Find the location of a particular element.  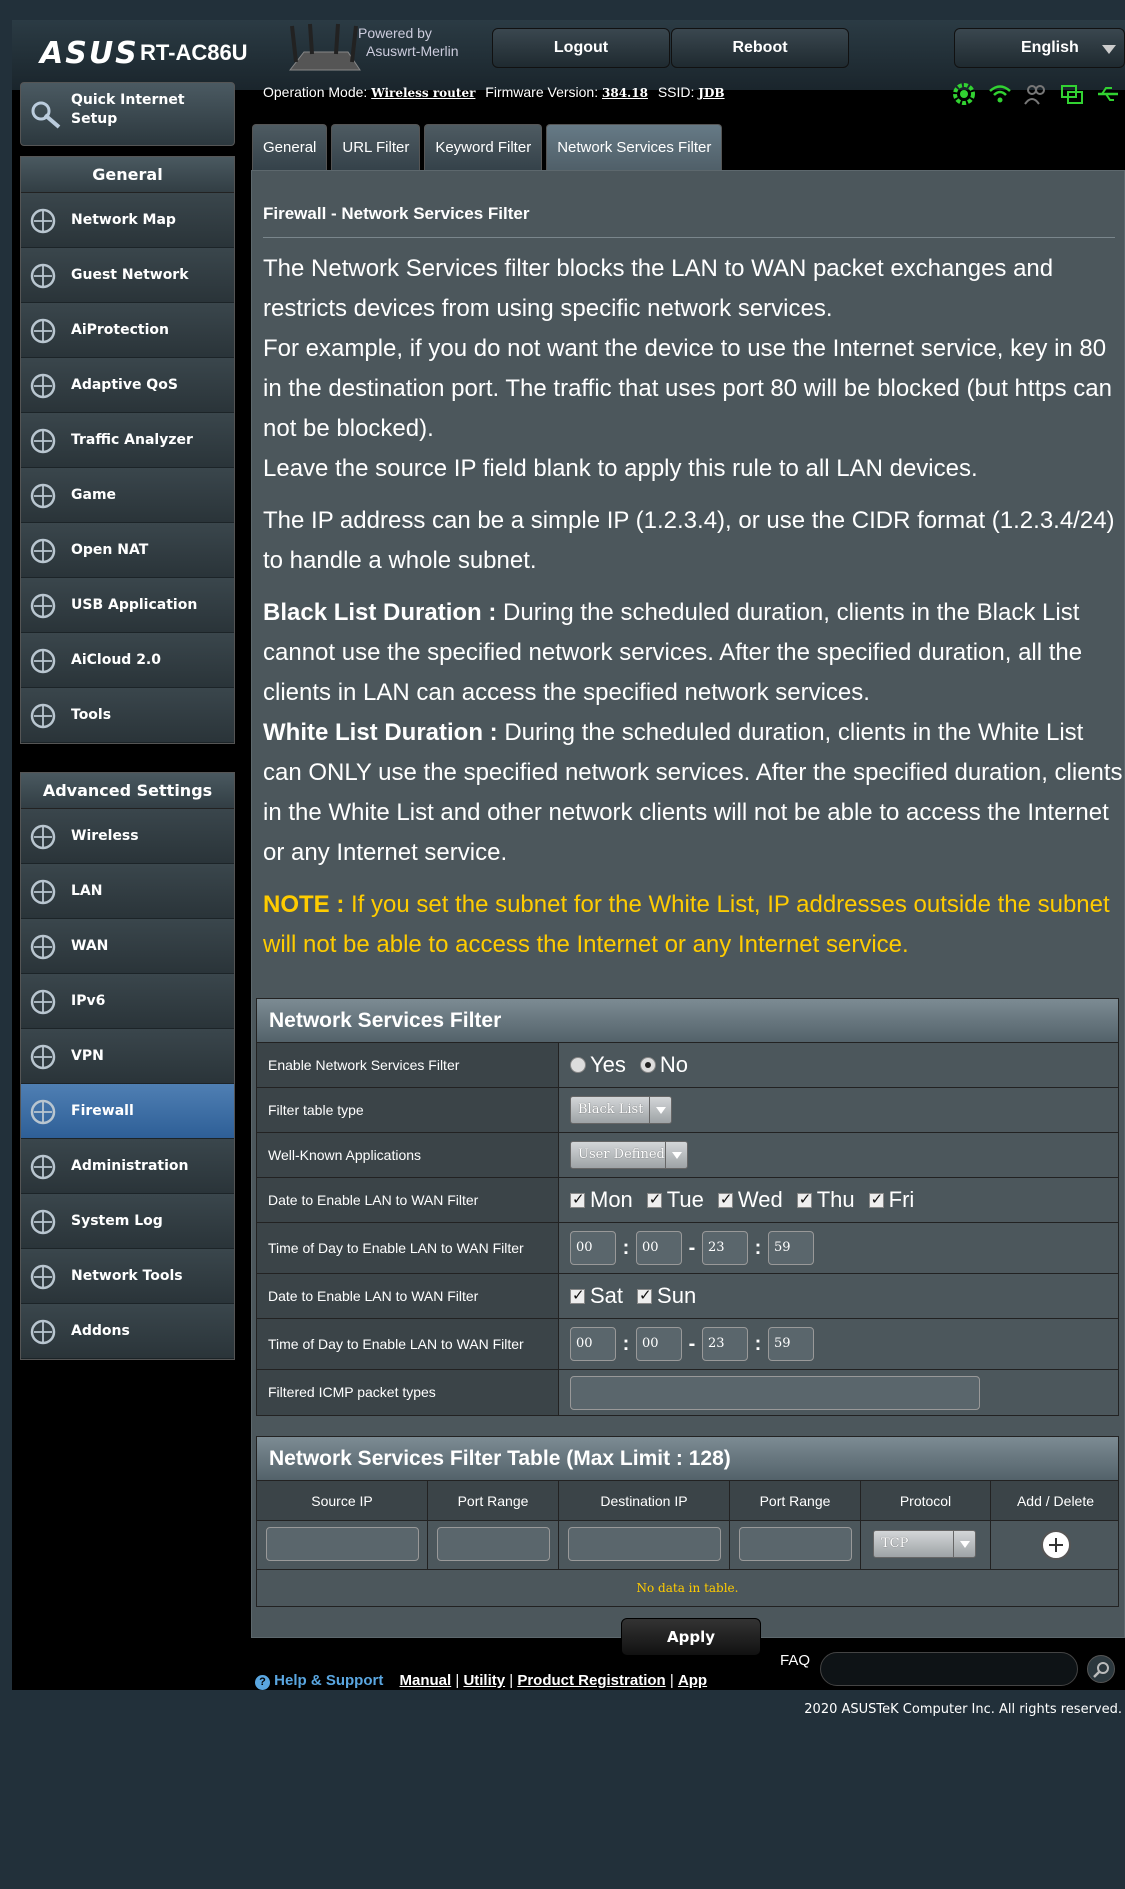

sidebar-item-usb-application: USB Application is located at coordinates (127, 605).